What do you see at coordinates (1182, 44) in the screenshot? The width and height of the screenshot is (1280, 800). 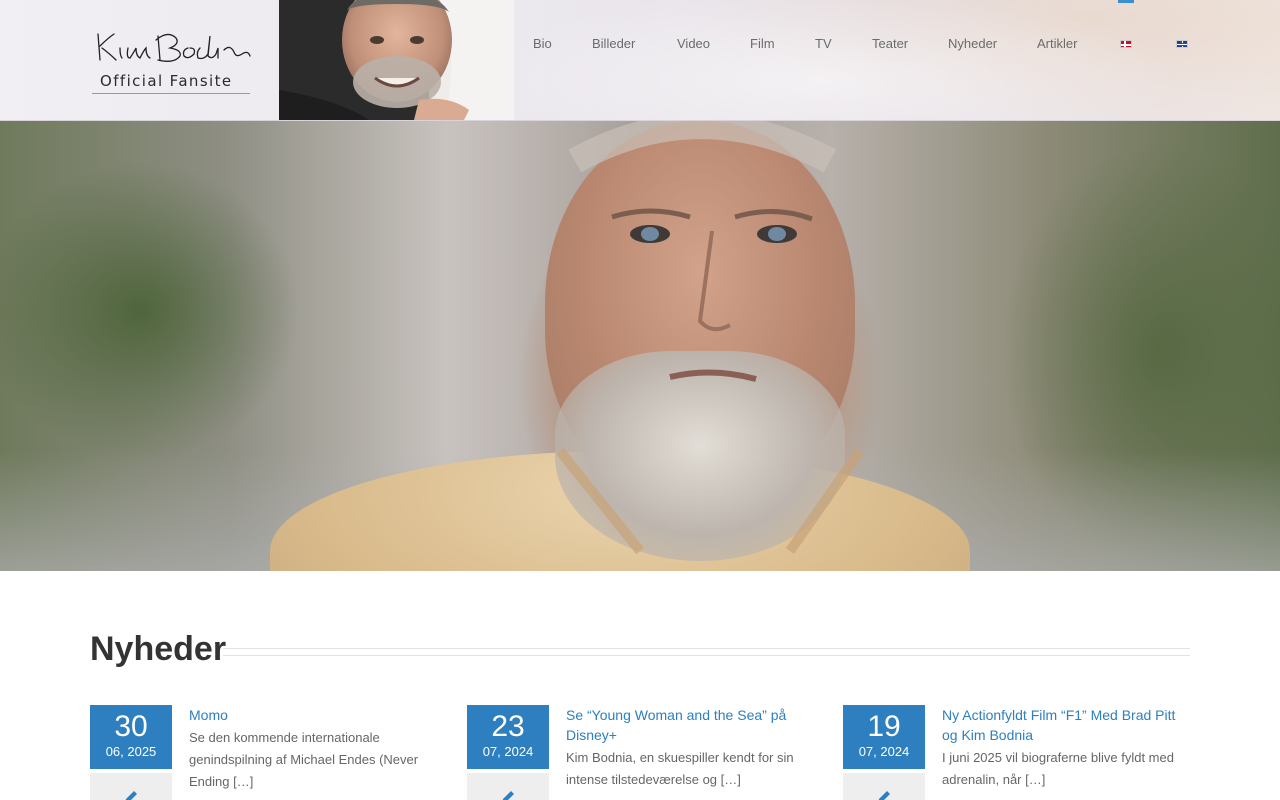 I see `english-flag-icon` at bounding box center [1182, 44].